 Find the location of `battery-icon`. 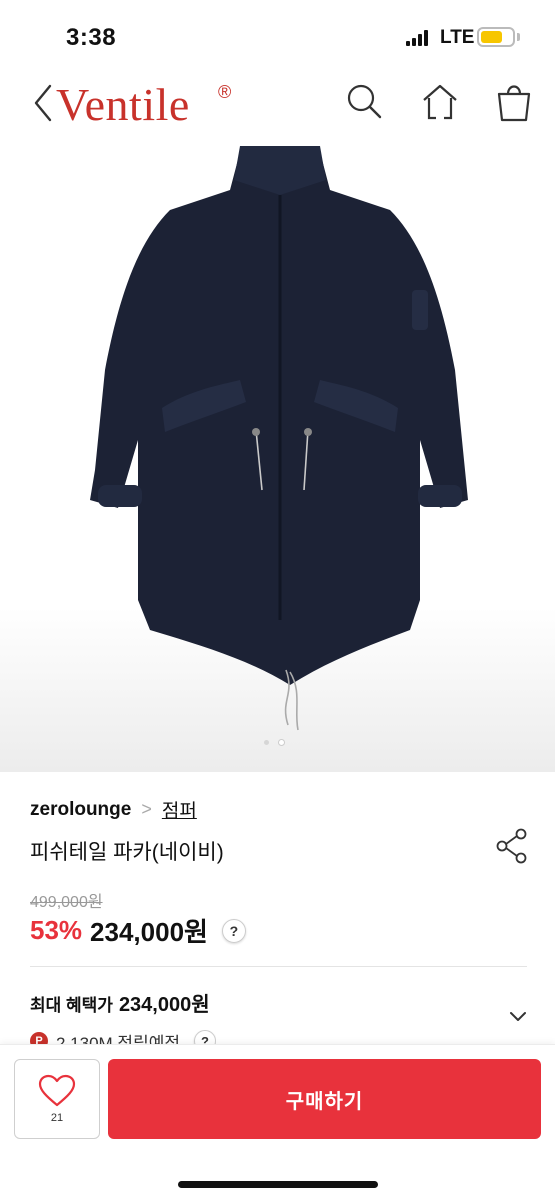

battery-icon is located at coordinates (496, 37).